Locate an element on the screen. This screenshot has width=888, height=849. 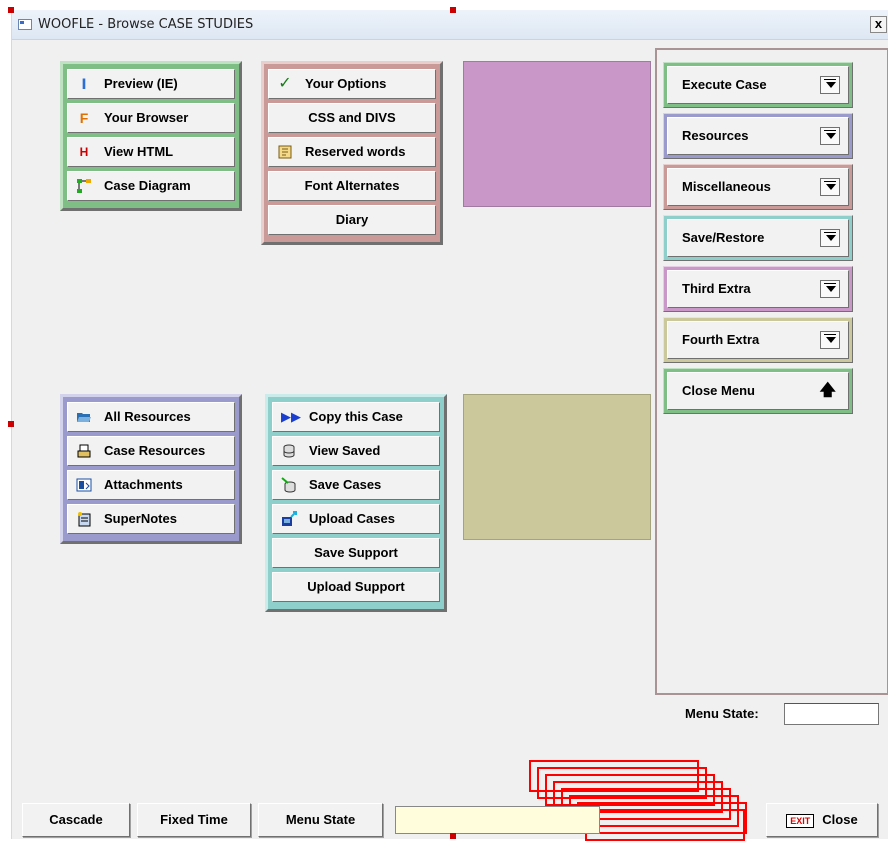
save-cases-button: Save Cases is located at coordinates (356, 485).